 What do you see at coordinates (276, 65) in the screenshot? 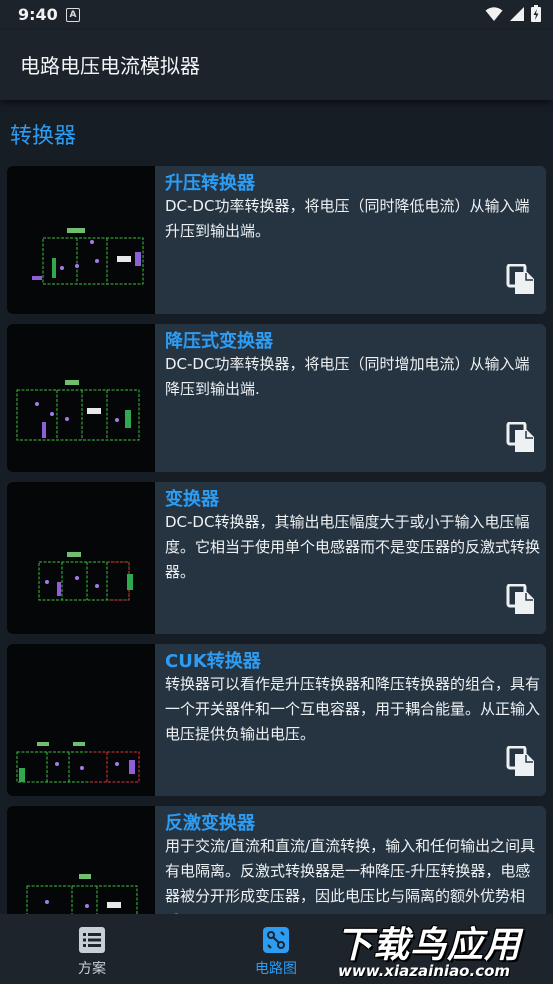
I see `app-bar: 电路电压电流模拟器` at bounding box center [276, 65].